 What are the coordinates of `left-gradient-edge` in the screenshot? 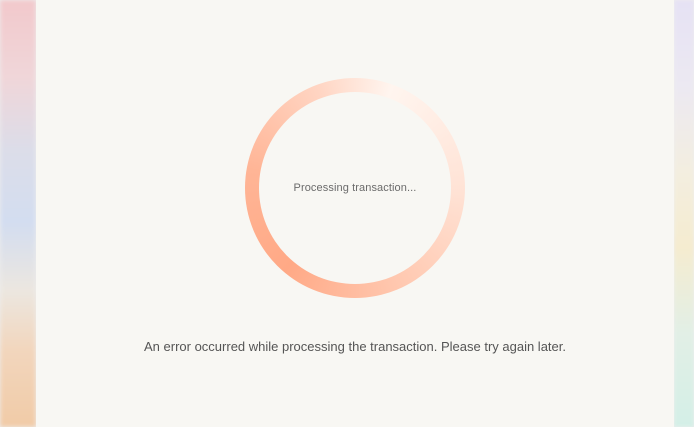 It's located at (18, 213).